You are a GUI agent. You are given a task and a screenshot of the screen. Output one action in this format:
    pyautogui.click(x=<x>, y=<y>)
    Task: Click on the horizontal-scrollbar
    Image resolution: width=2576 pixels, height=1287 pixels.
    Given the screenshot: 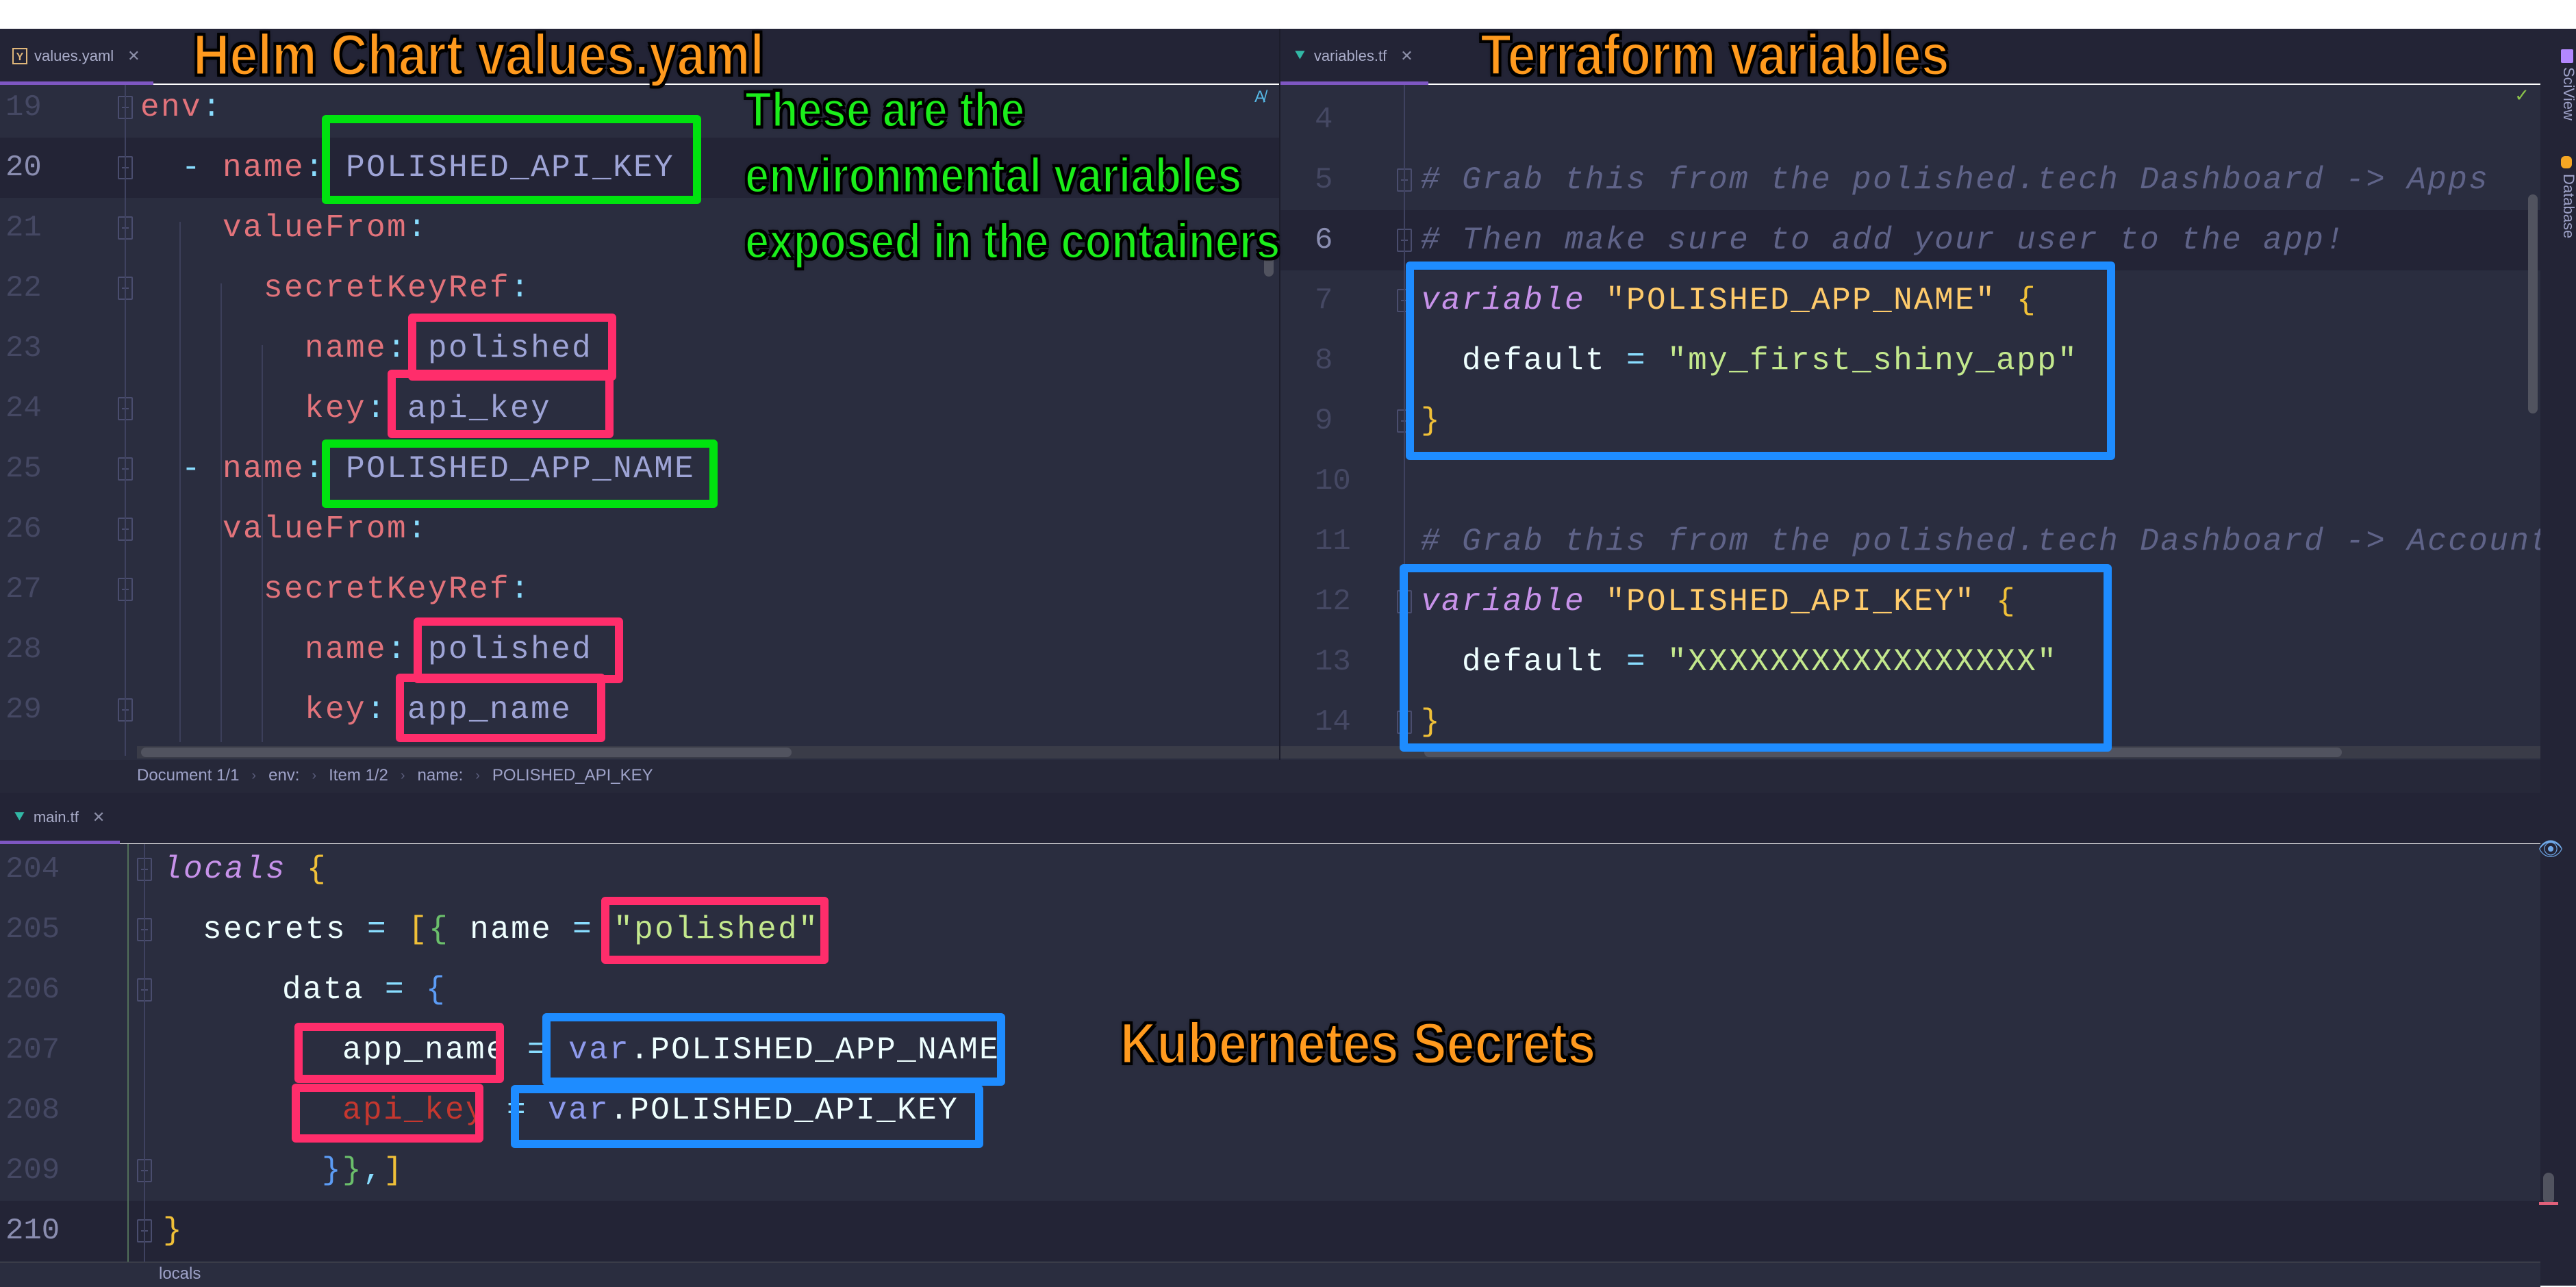 What is the action you would take?
    pyautogui.click(x=466, y=752)
    